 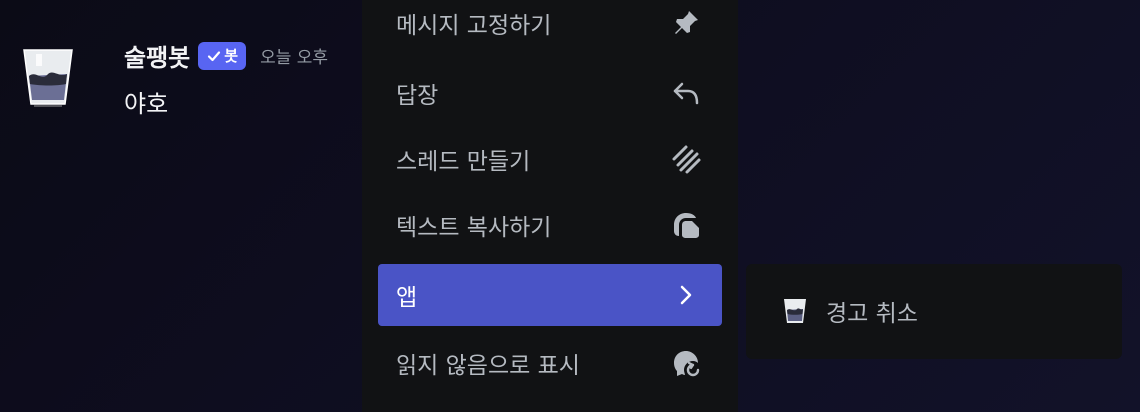 I want to click on username: 술팽봇, so click(x=157, y=55).